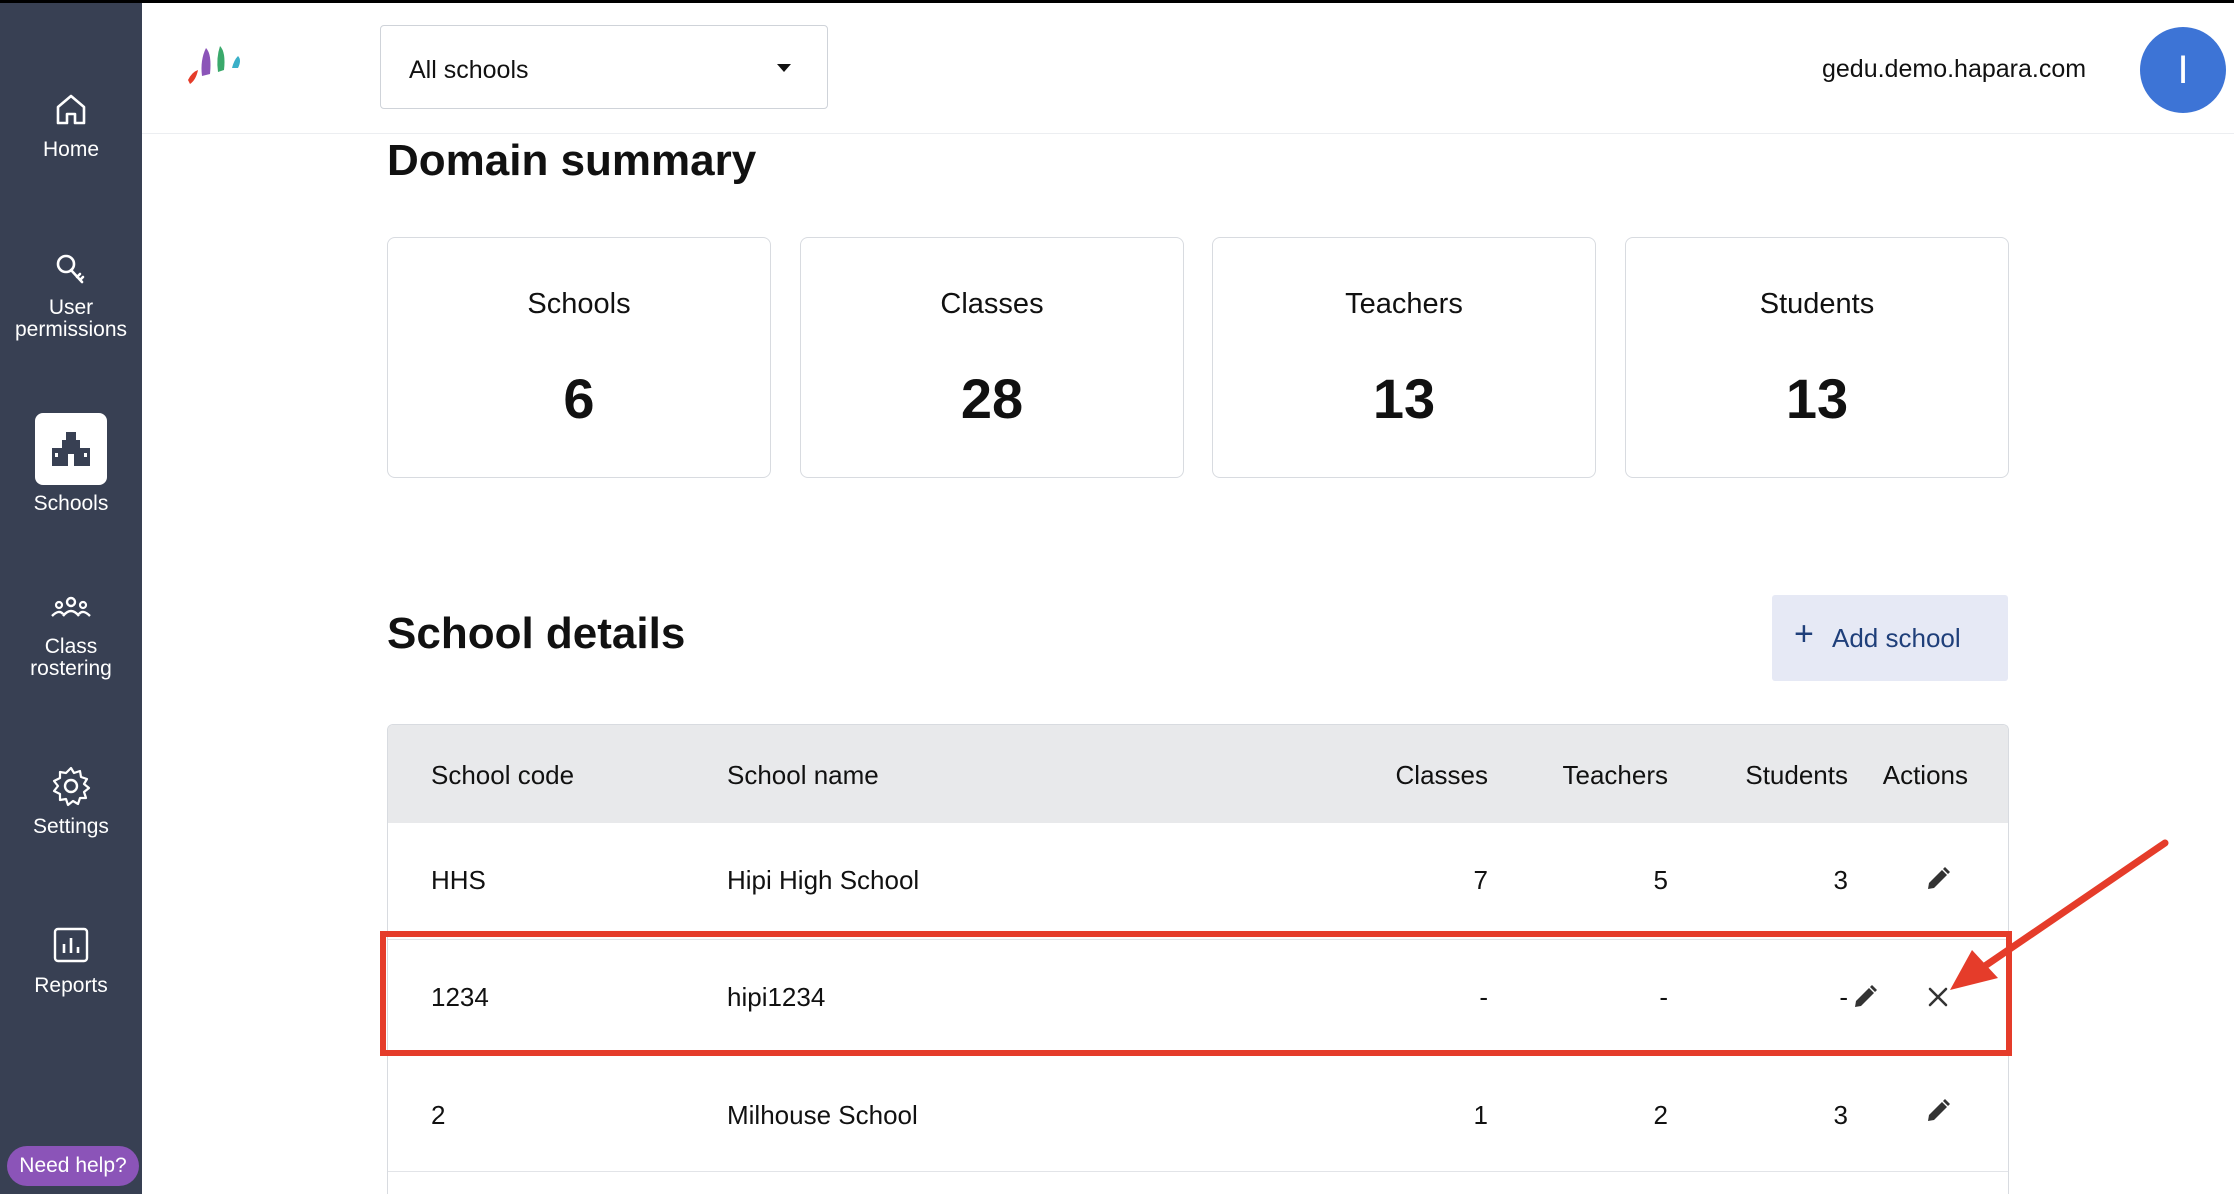 The width and height of the screenshot is (2234, 1194). What do you see at coordinates (1896, 638) in the screenshot?
I see `add-school-label: Add school` at bounding box center [1896, 638].